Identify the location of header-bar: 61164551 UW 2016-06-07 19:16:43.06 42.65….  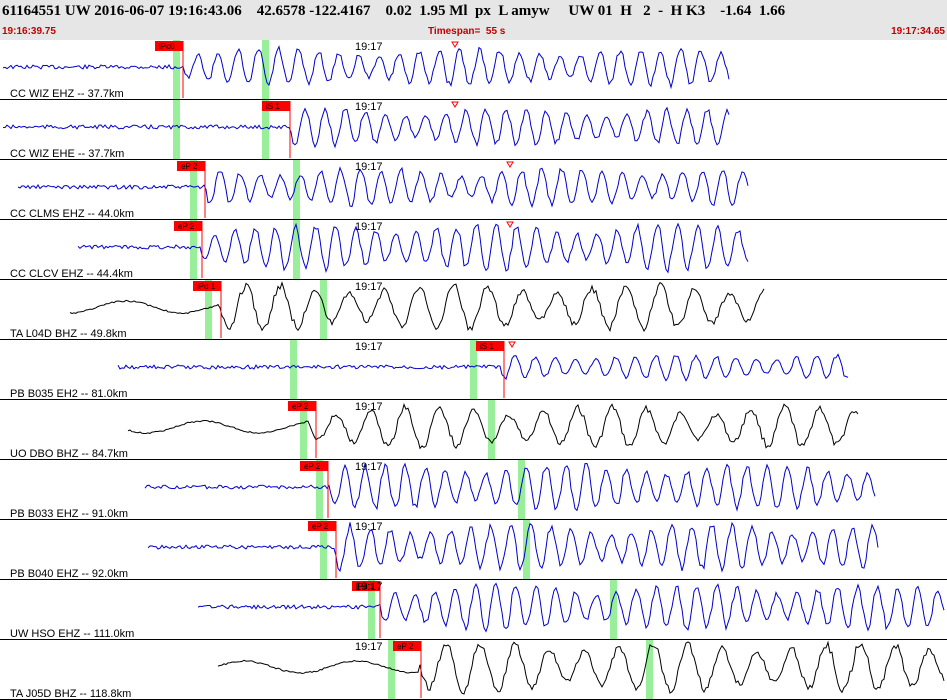
(473, 20).